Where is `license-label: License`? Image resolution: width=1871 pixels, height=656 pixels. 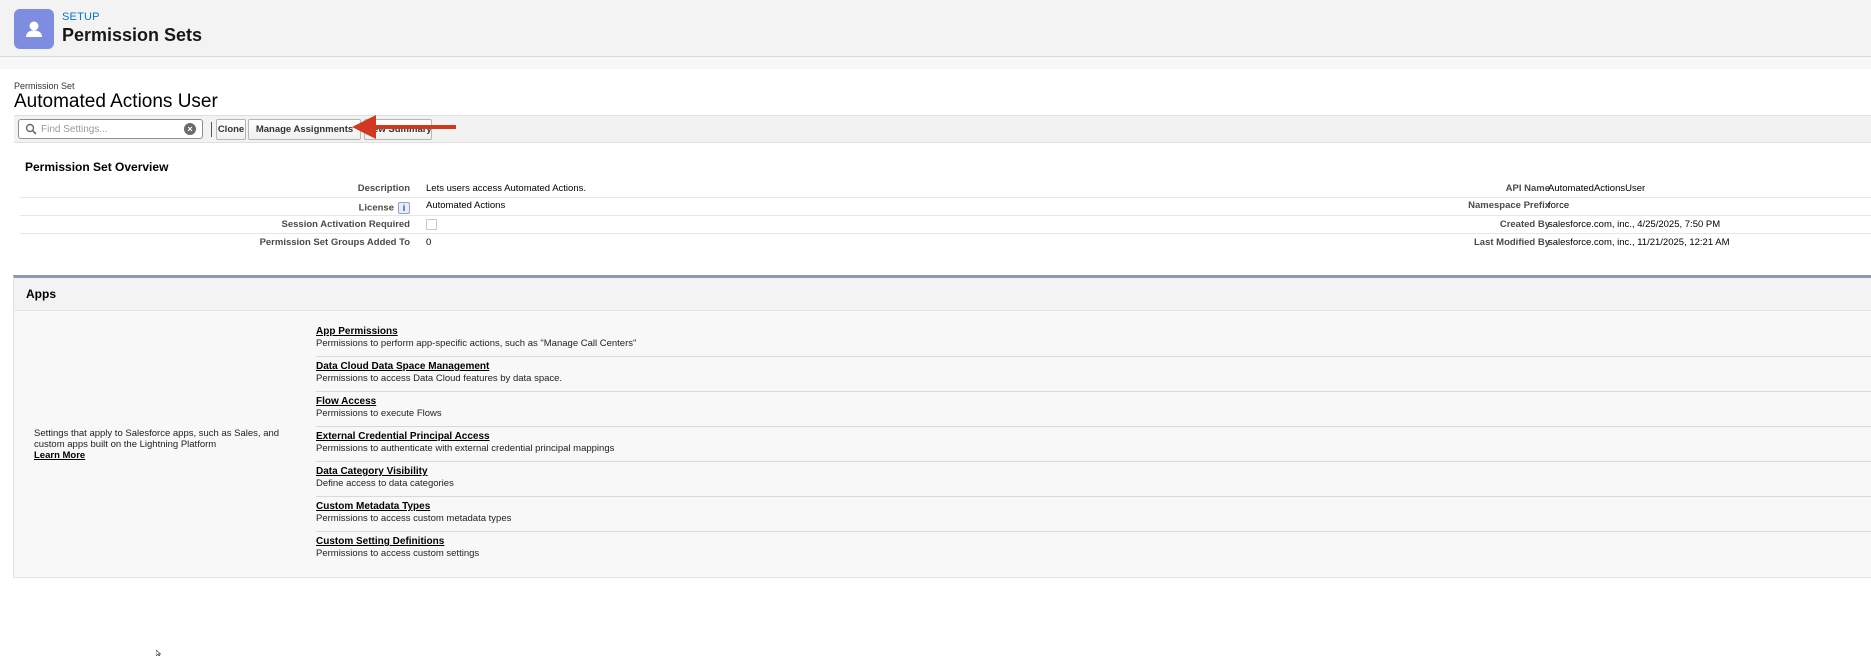
license-label: License is located at coordinates (376, 208).